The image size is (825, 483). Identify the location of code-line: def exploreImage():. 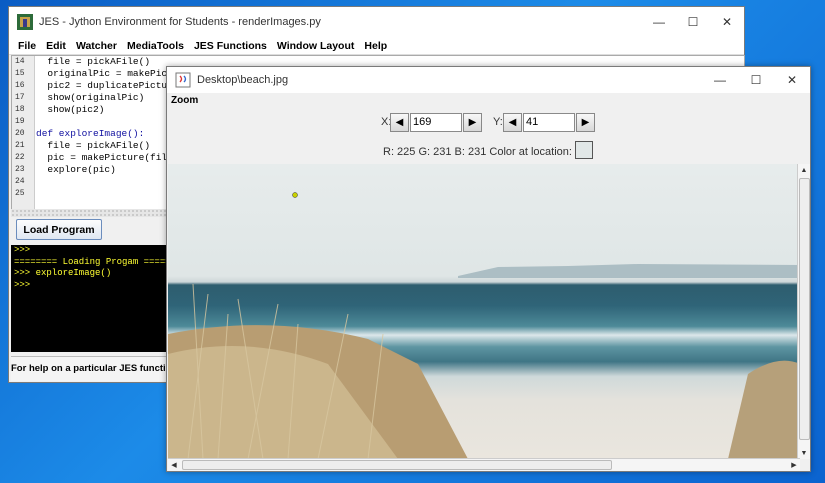
(90, 133).